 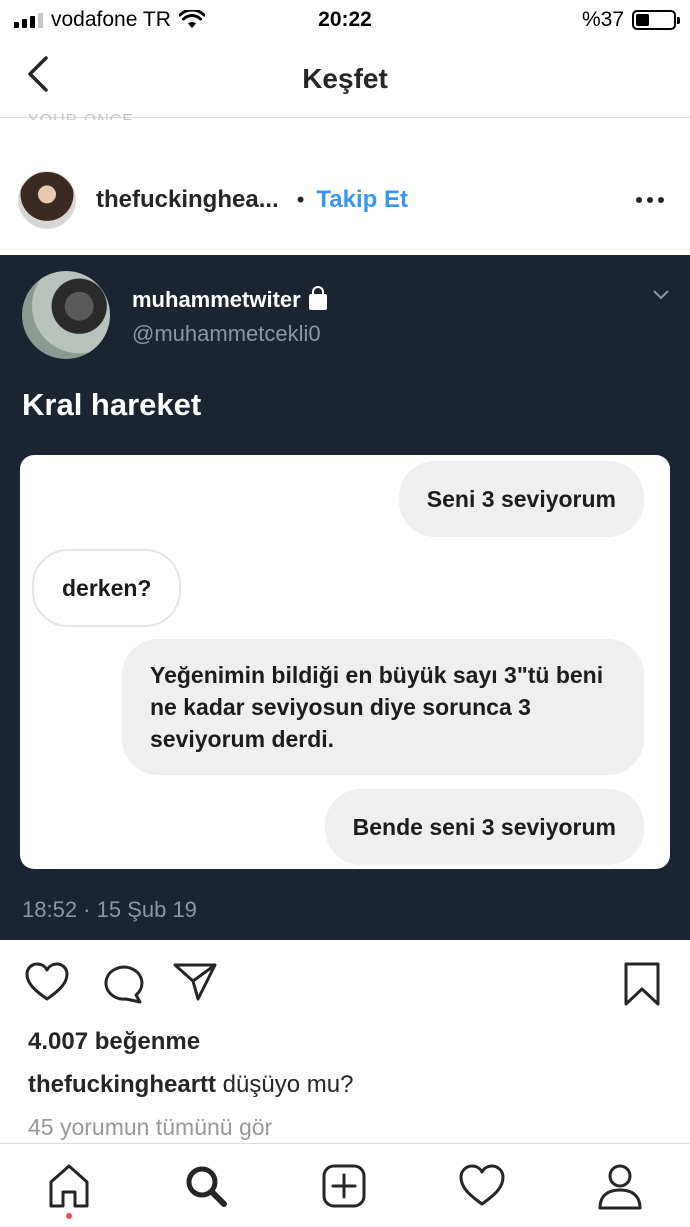 I want to click on signal-icon, so click(x=28, y=20).